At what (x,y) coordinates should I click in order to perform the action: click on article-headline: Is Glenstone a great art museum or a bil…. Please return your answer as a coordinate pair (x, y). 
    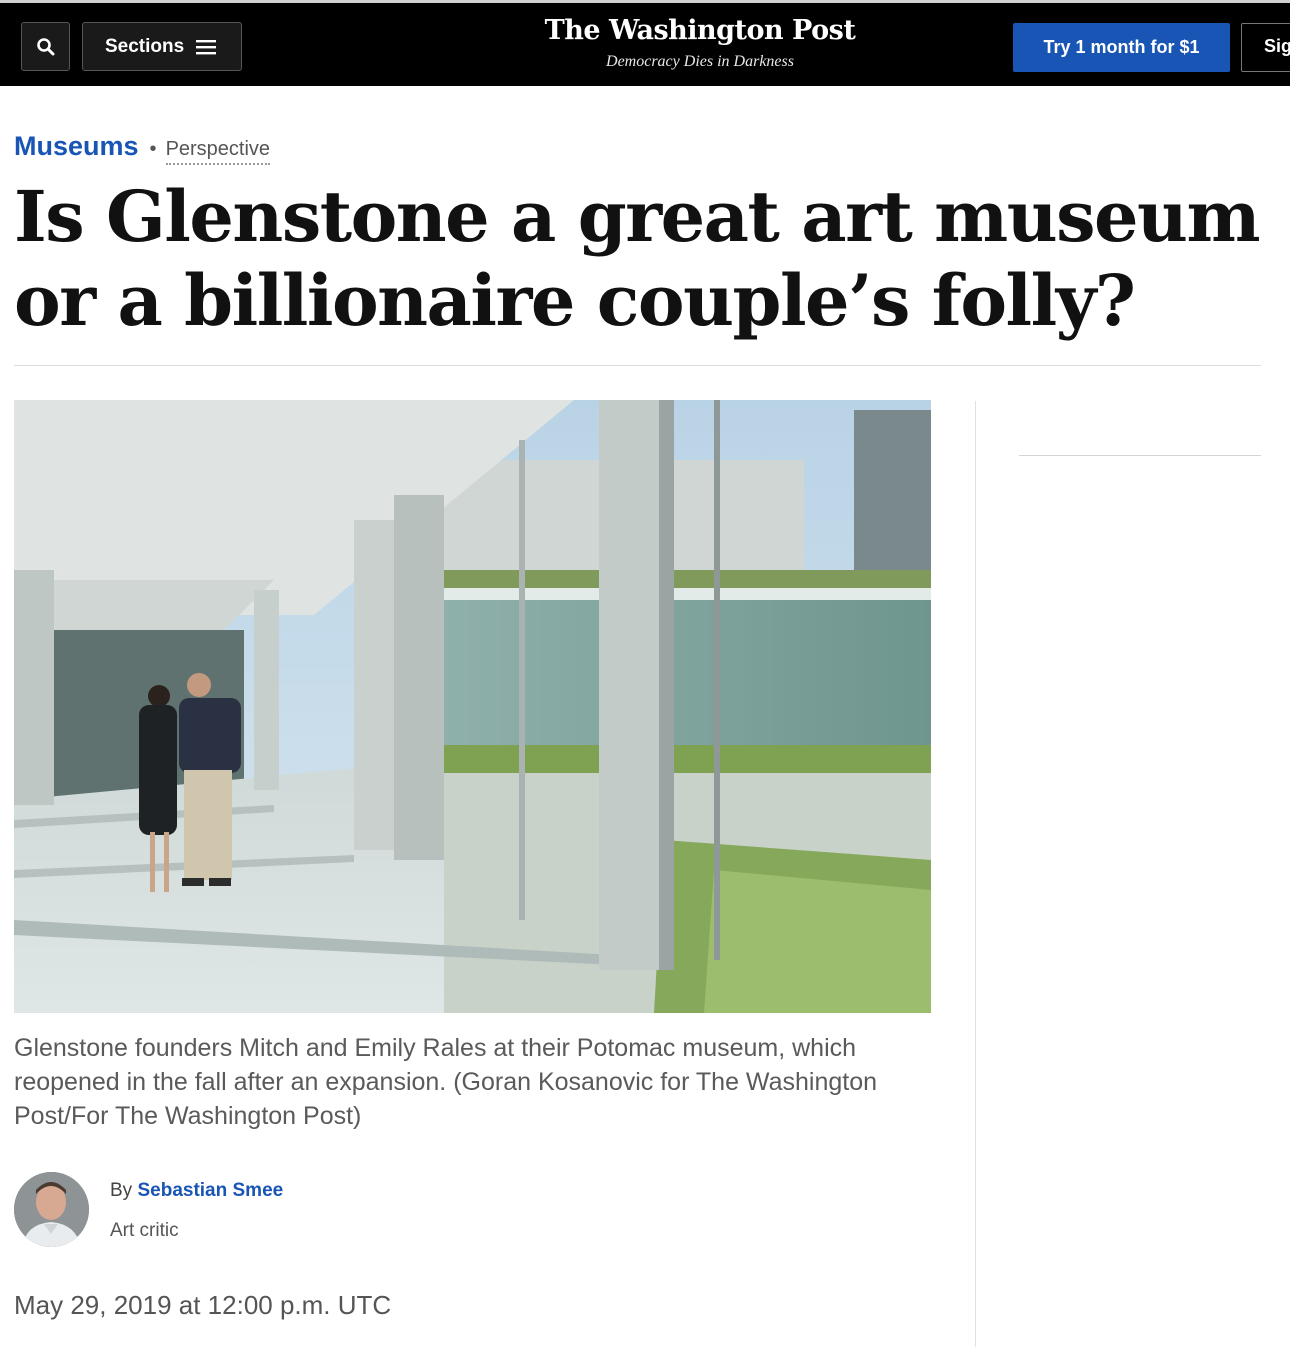
    Looking at the image, I should click on (637, 258).